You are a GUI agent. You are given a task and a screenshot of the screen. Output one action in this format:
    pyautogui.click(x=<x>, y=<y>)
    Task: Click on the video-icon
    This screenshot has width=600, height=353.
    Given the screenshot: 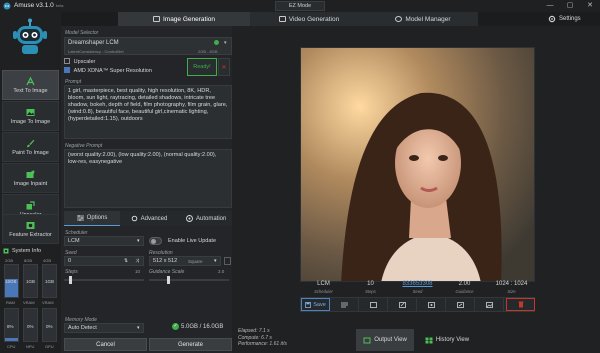 What is the action you would take?
    pyautogui.click(x=282, y=19)
    